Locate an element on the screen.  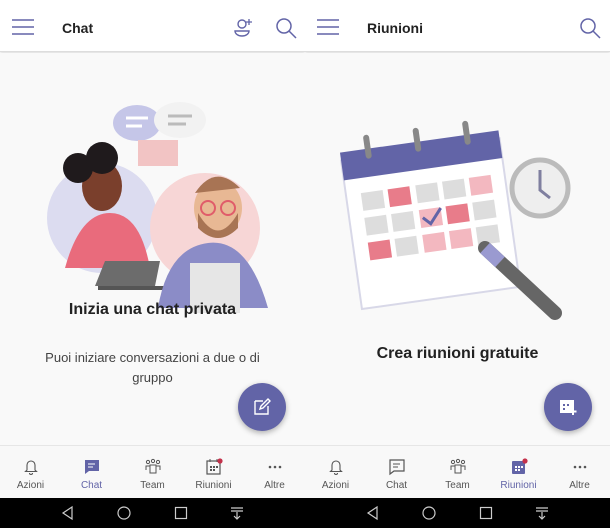
page-title: Chat is located at coordinates (78, 28).